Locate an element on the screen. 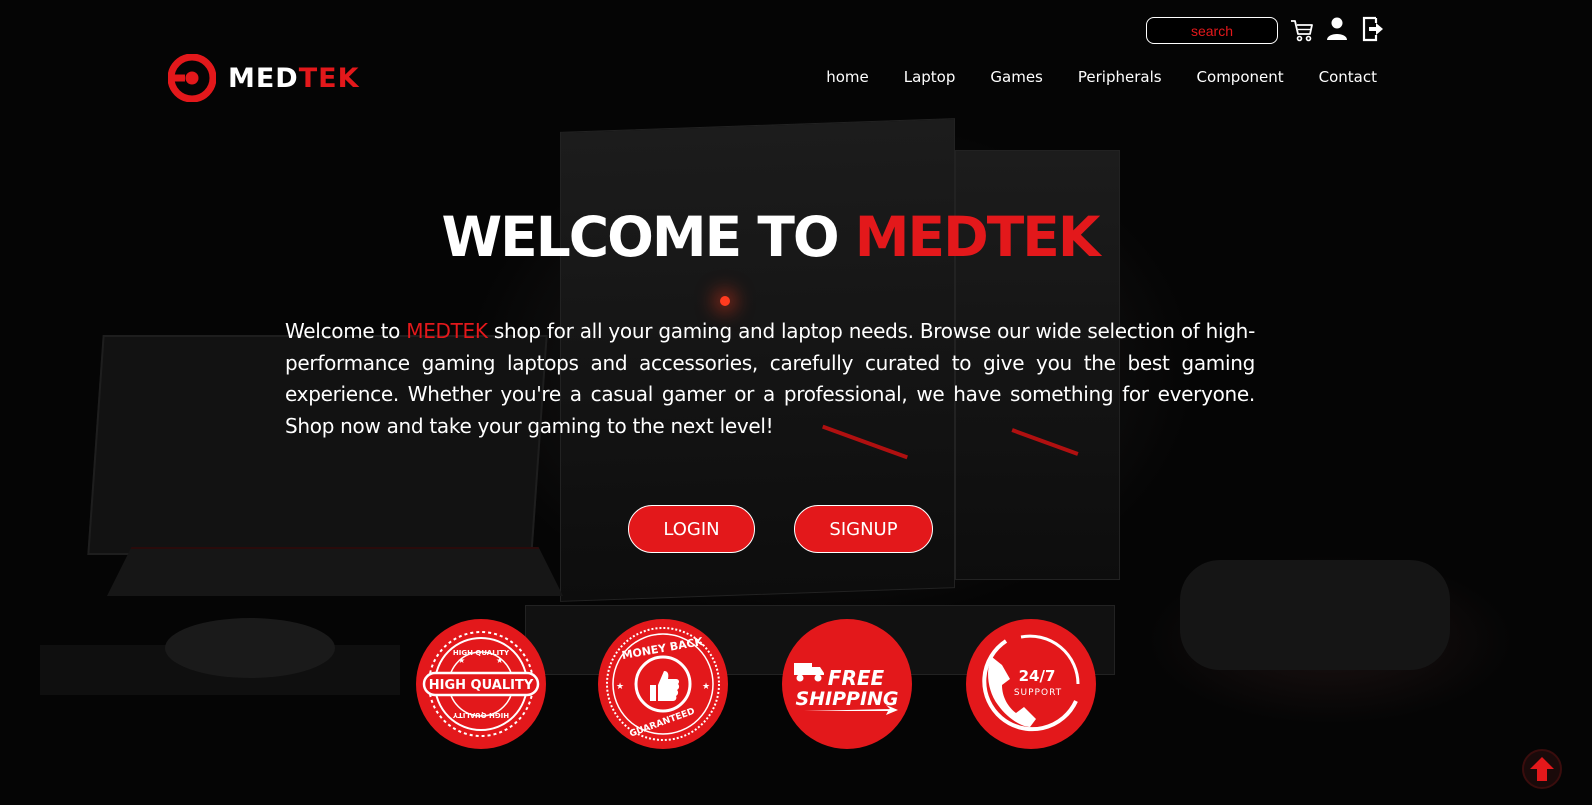 This screenshot has height=805, width=1592. logo-text-white: MED is located at coordinates (263, 78).